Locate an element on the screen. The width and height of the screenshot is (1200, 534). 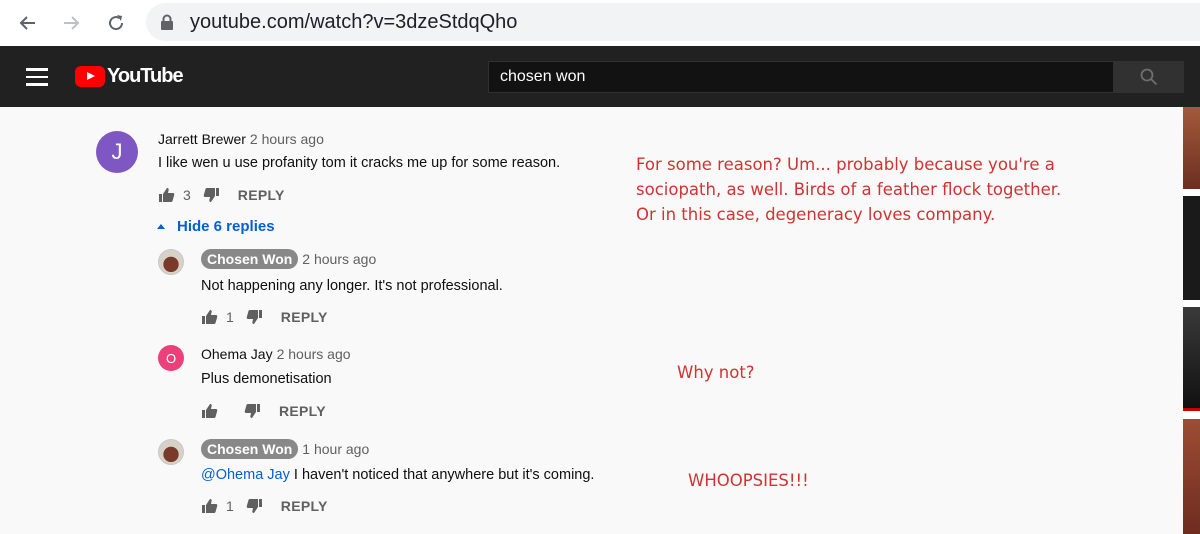
youtube-masthead: YouTube is located at coordinates (600, 76).